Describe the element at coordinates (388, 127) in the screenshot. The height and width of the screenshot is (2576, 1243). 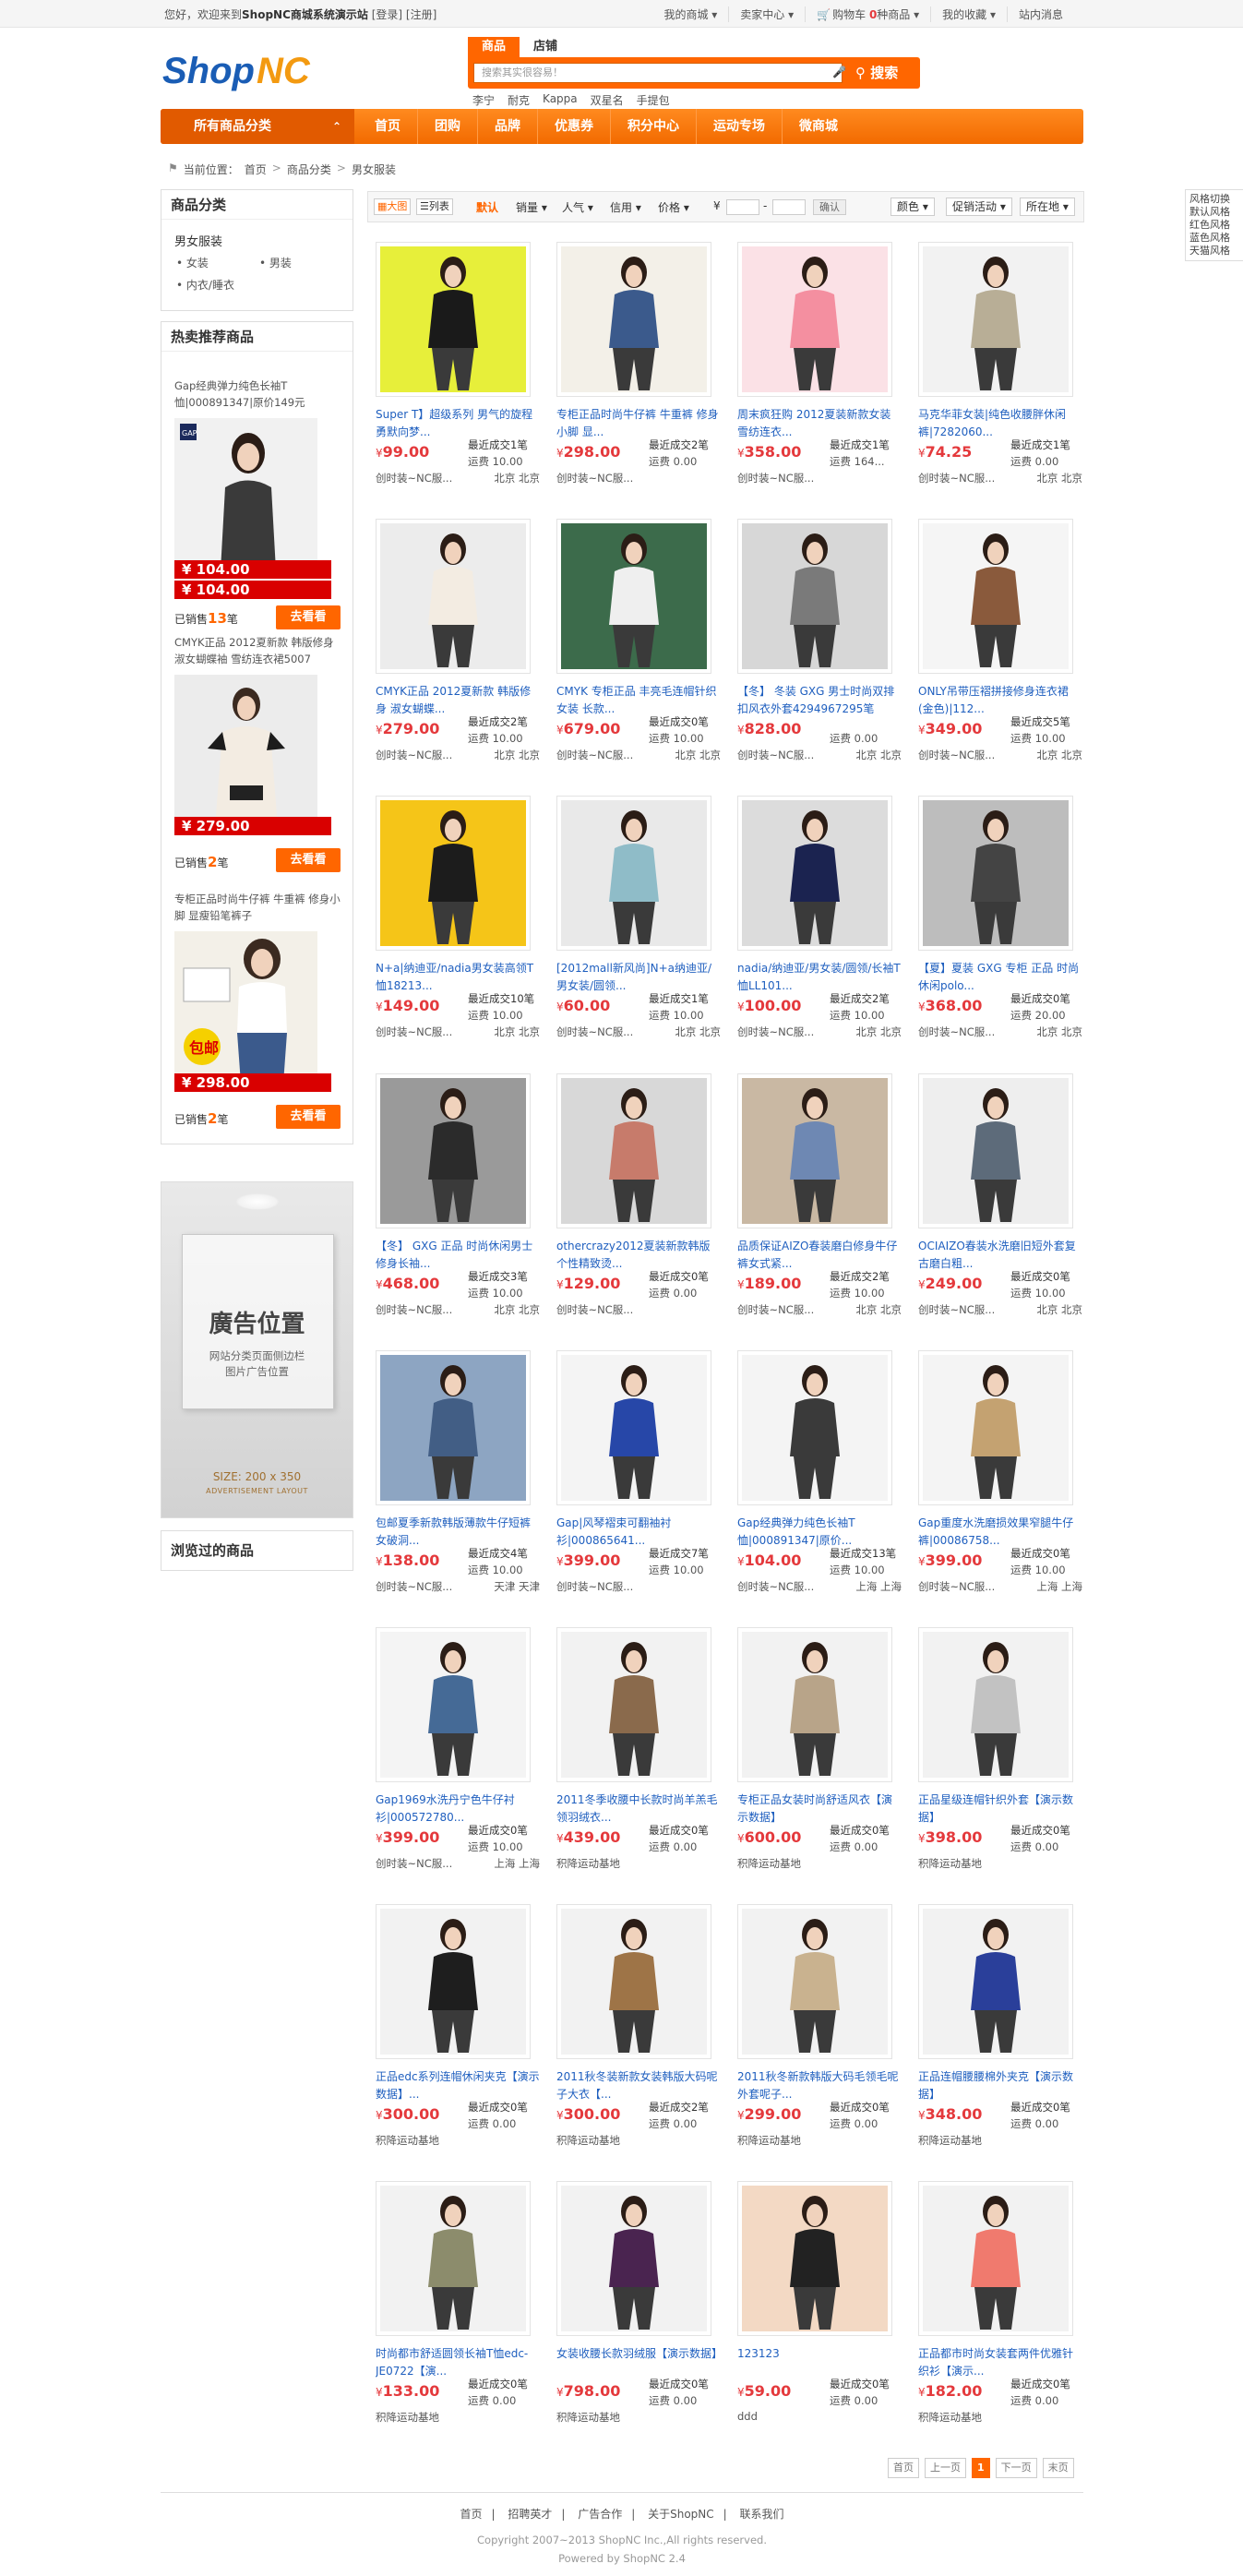
I see `nav-item-home: 首页` at that location.